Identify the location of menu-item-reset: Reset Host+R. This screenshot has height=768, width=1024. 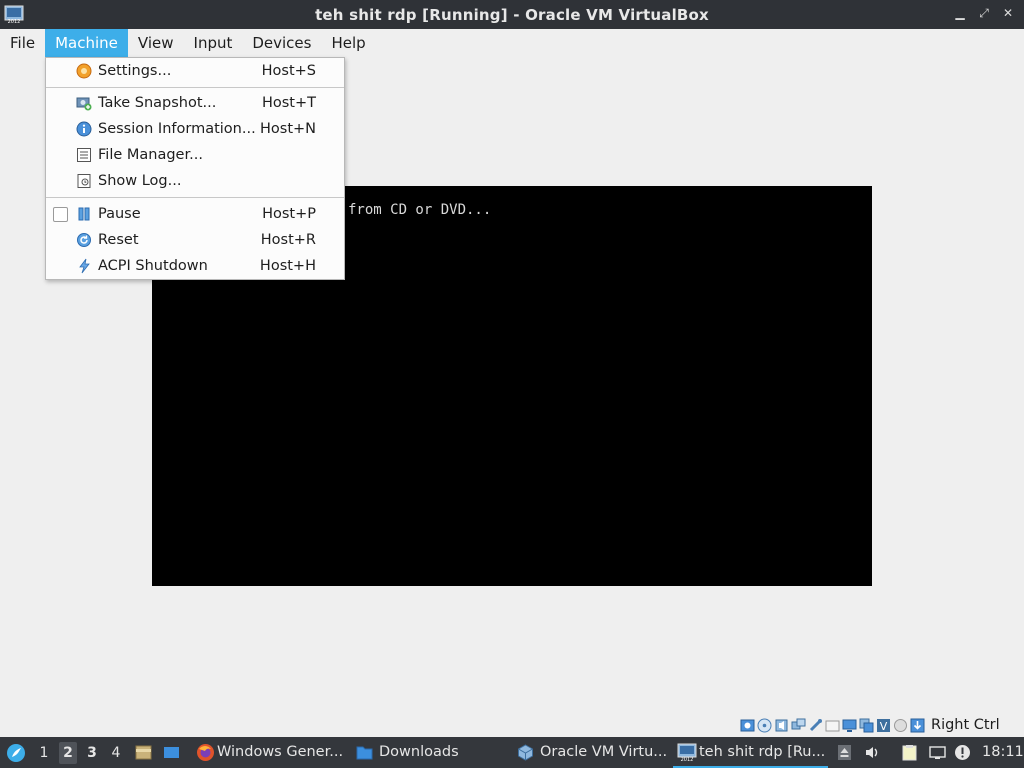
(195, 240).